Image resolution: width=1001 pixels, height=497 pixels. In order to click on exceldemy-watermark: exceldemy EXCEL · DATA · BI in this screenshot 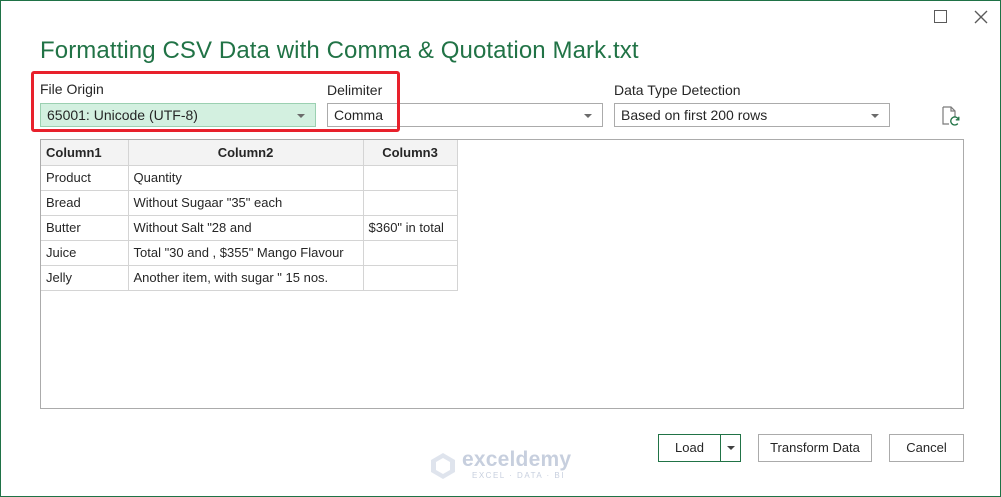, I will do `click(499, 467)`.